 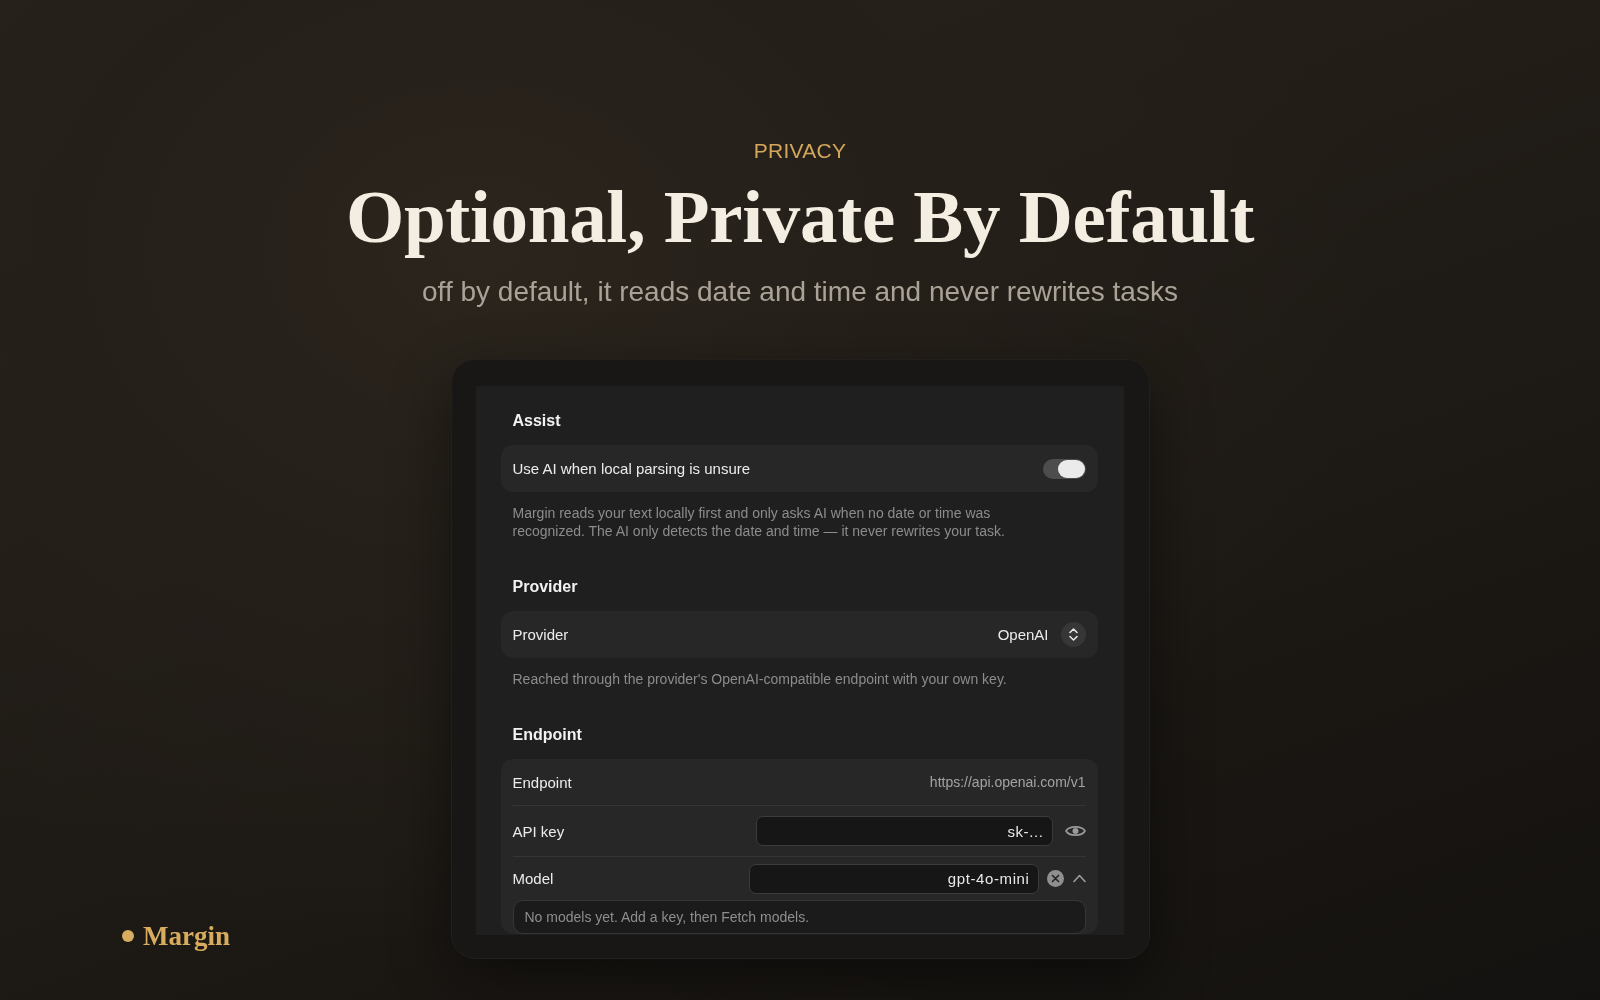 I want to click on model-field: gpt-4o-mini, so click(x=893, y=878).